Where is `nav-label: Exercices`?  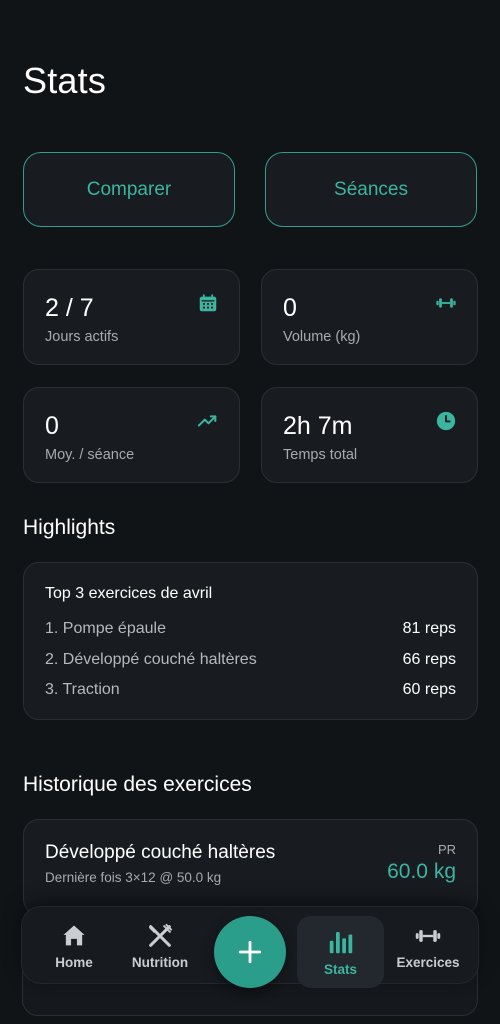 nav-label: Exercices is located at coordinates (428, 962).